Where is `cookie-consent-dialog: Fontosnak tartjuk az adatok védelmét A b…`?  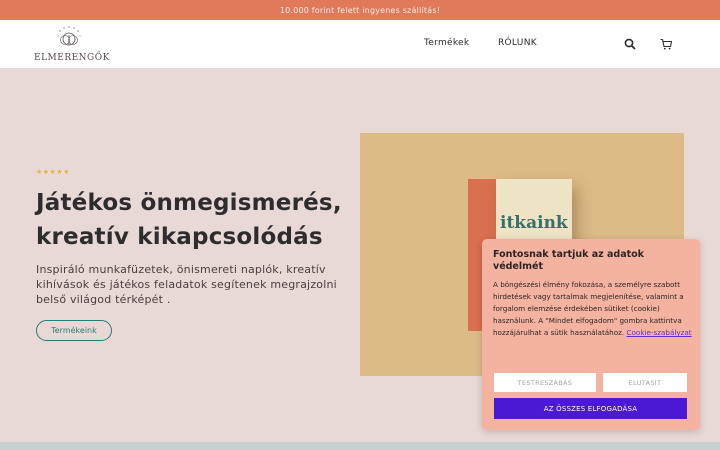 cookie-consent-dialog: Fontosnak tartjuk az adatok védelmét A b… is located at coordinates (591, 334).